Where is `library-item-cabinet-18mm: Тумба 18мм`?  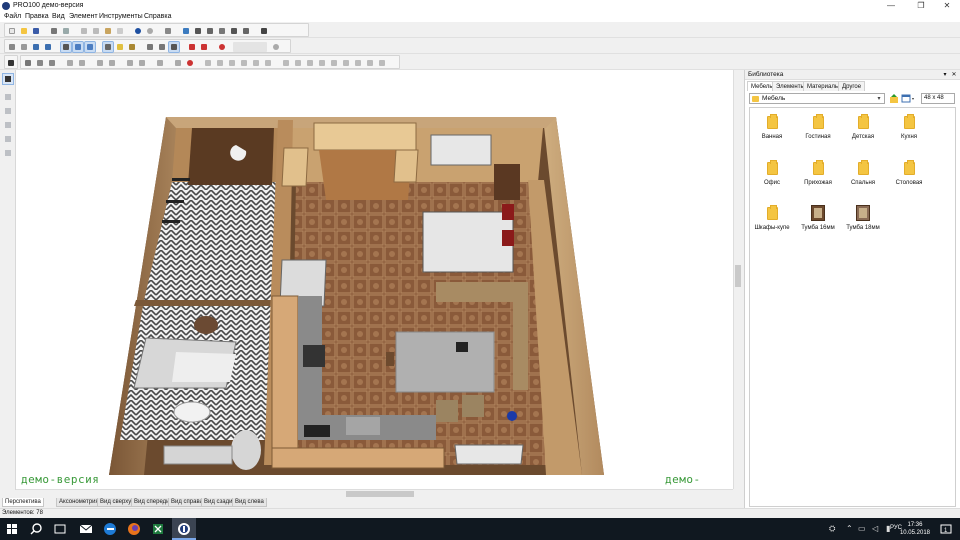 library-item-cabinet-18mm: Тумба 18мм is located at coordinates (863, 221).